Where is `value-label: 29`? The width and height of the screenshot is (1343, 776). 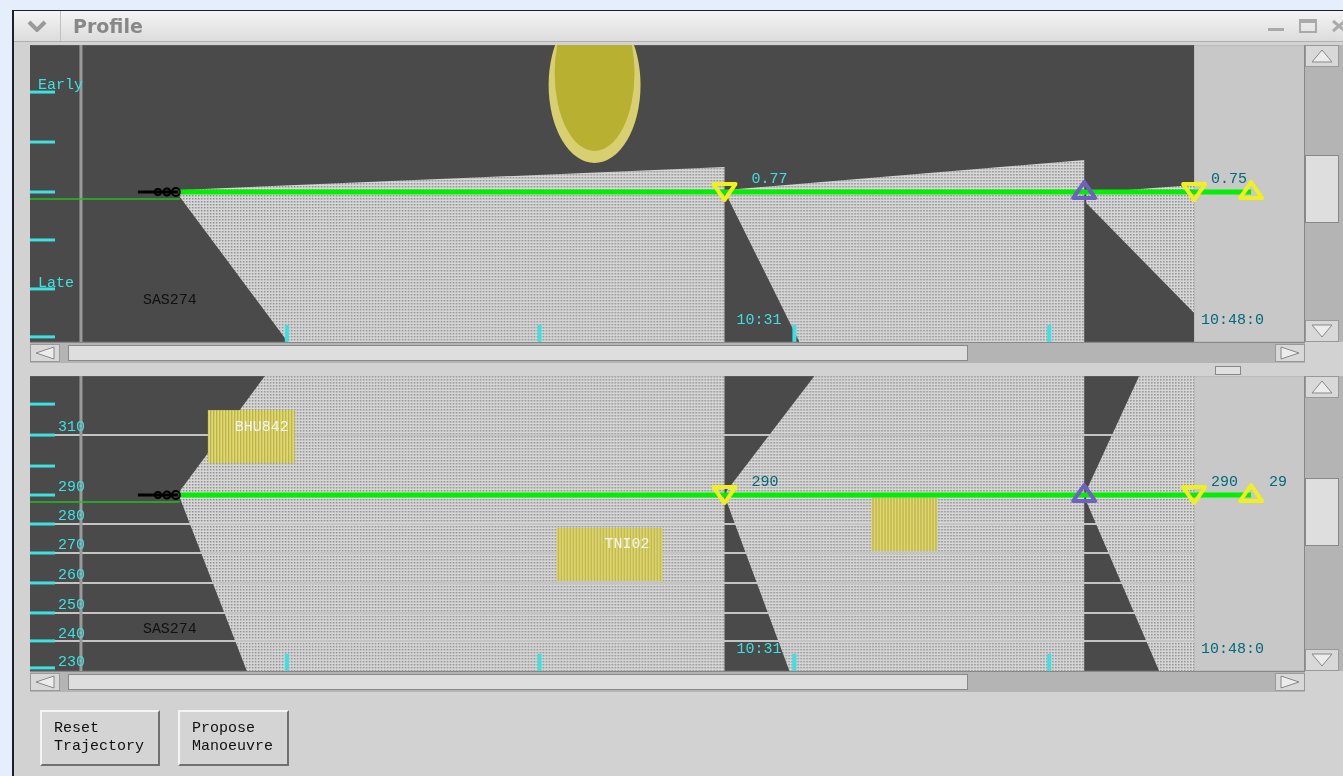 value-label: 29 is located at coordinates (1278, 482).